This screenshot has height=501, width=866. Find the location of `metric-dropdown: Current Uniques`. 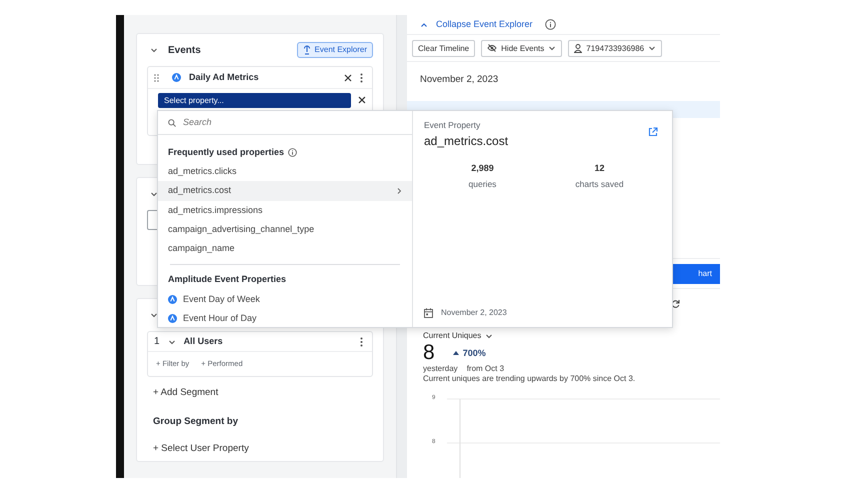

metric-dropdown: Current Uniques is located at coordinates (458, 334).